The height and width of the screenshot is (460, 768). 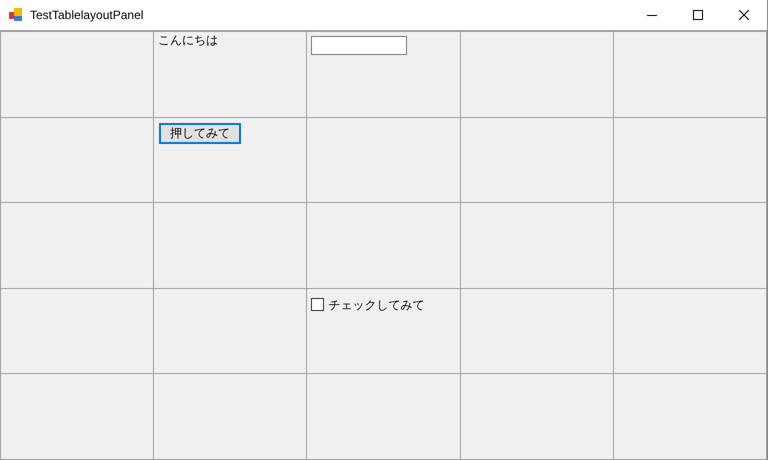 I want to click on checkbox, so click(x=317, y=305).